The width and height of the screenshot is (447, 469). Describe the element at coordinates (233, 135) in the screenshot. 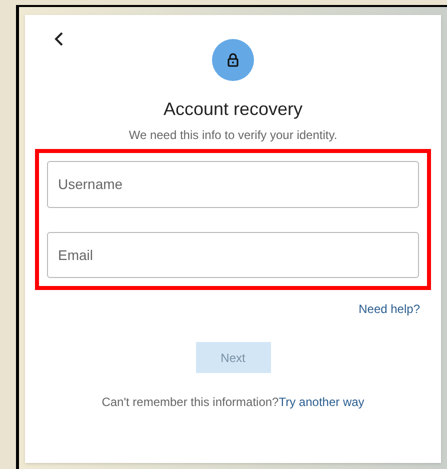

I see `subtitle: We need this info to verify your identity.` at that location.